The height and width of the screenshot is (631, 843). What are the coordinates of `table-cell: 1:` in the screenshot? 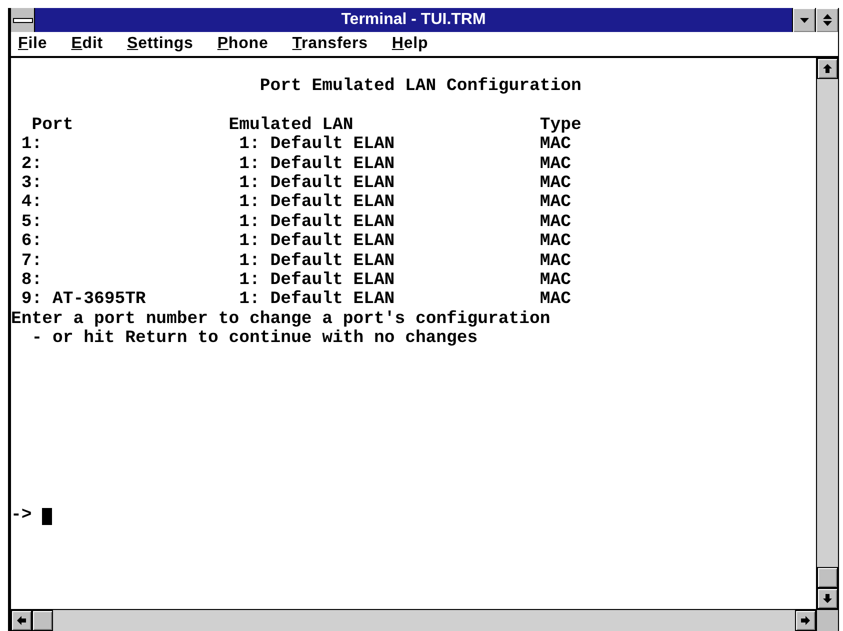 It's located at (31, 145).